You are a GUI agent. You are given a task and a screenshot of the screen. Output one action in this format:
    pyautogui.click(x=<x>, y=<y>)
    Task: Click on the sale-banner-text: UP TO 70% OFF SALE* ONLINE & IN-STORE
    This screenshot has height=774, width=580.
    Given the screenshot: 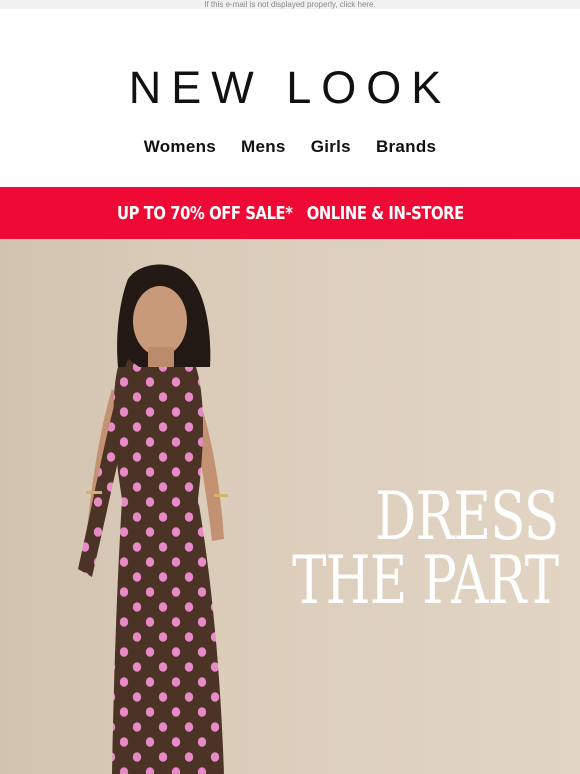 What is the action you would take?
    pyautogui.click(x=290, y=213)
    